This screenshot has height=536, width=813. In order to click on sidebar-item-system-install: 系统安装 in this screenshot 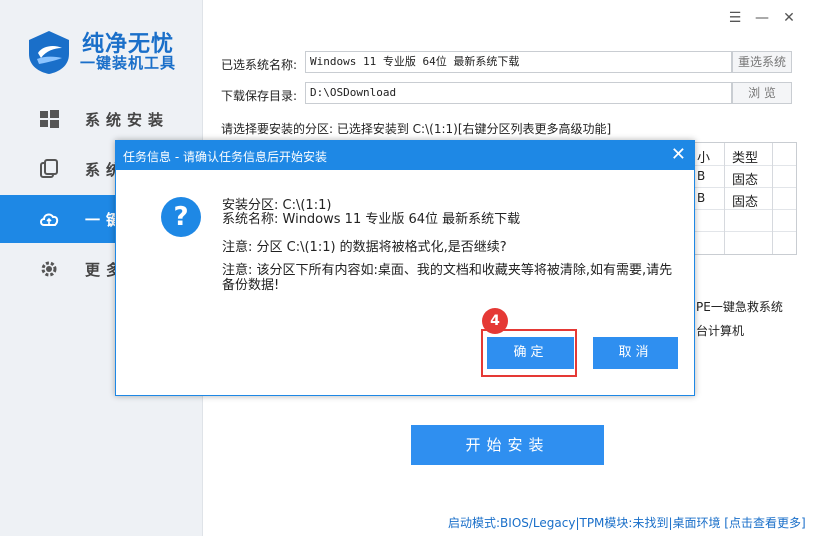, I will do `click(101, 119)`.